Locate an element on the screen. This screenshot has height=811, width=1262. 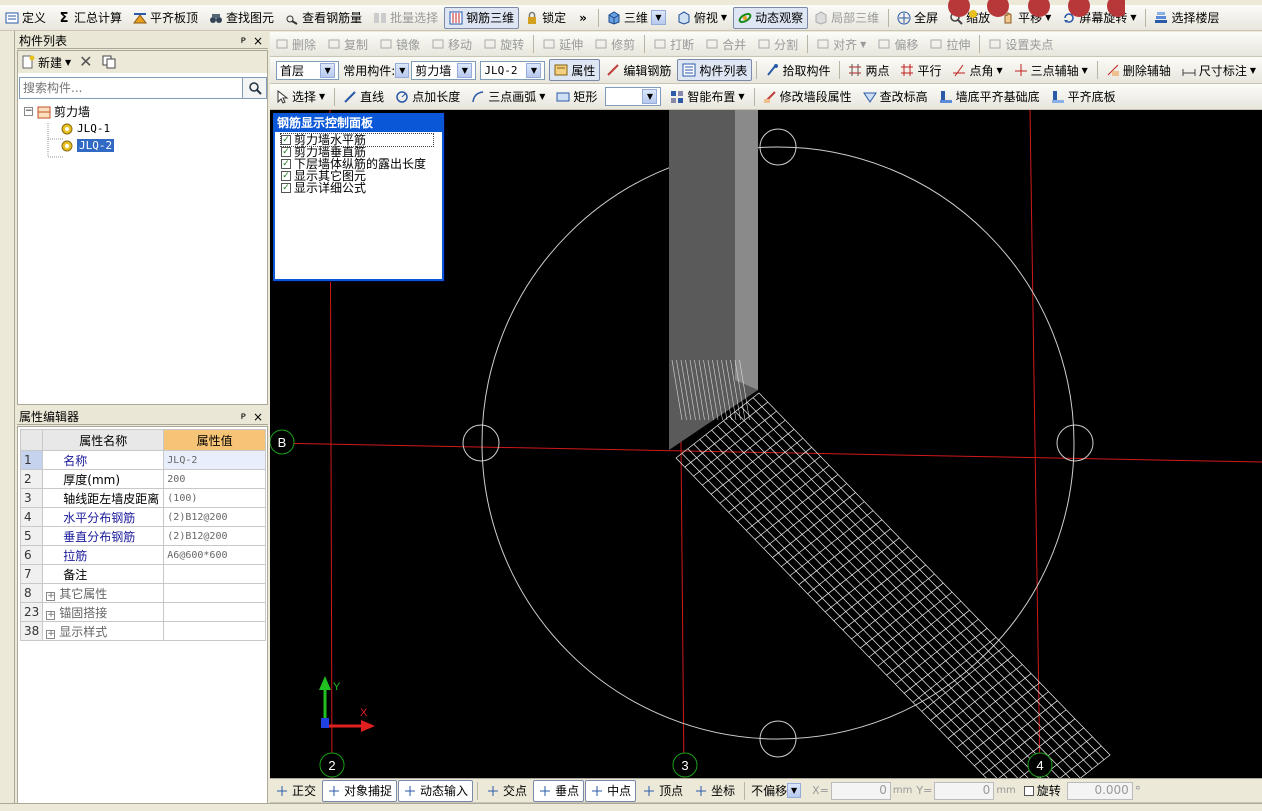
sum-calc-button: Σ 汇总计算 is located at coordinates (89, 18).